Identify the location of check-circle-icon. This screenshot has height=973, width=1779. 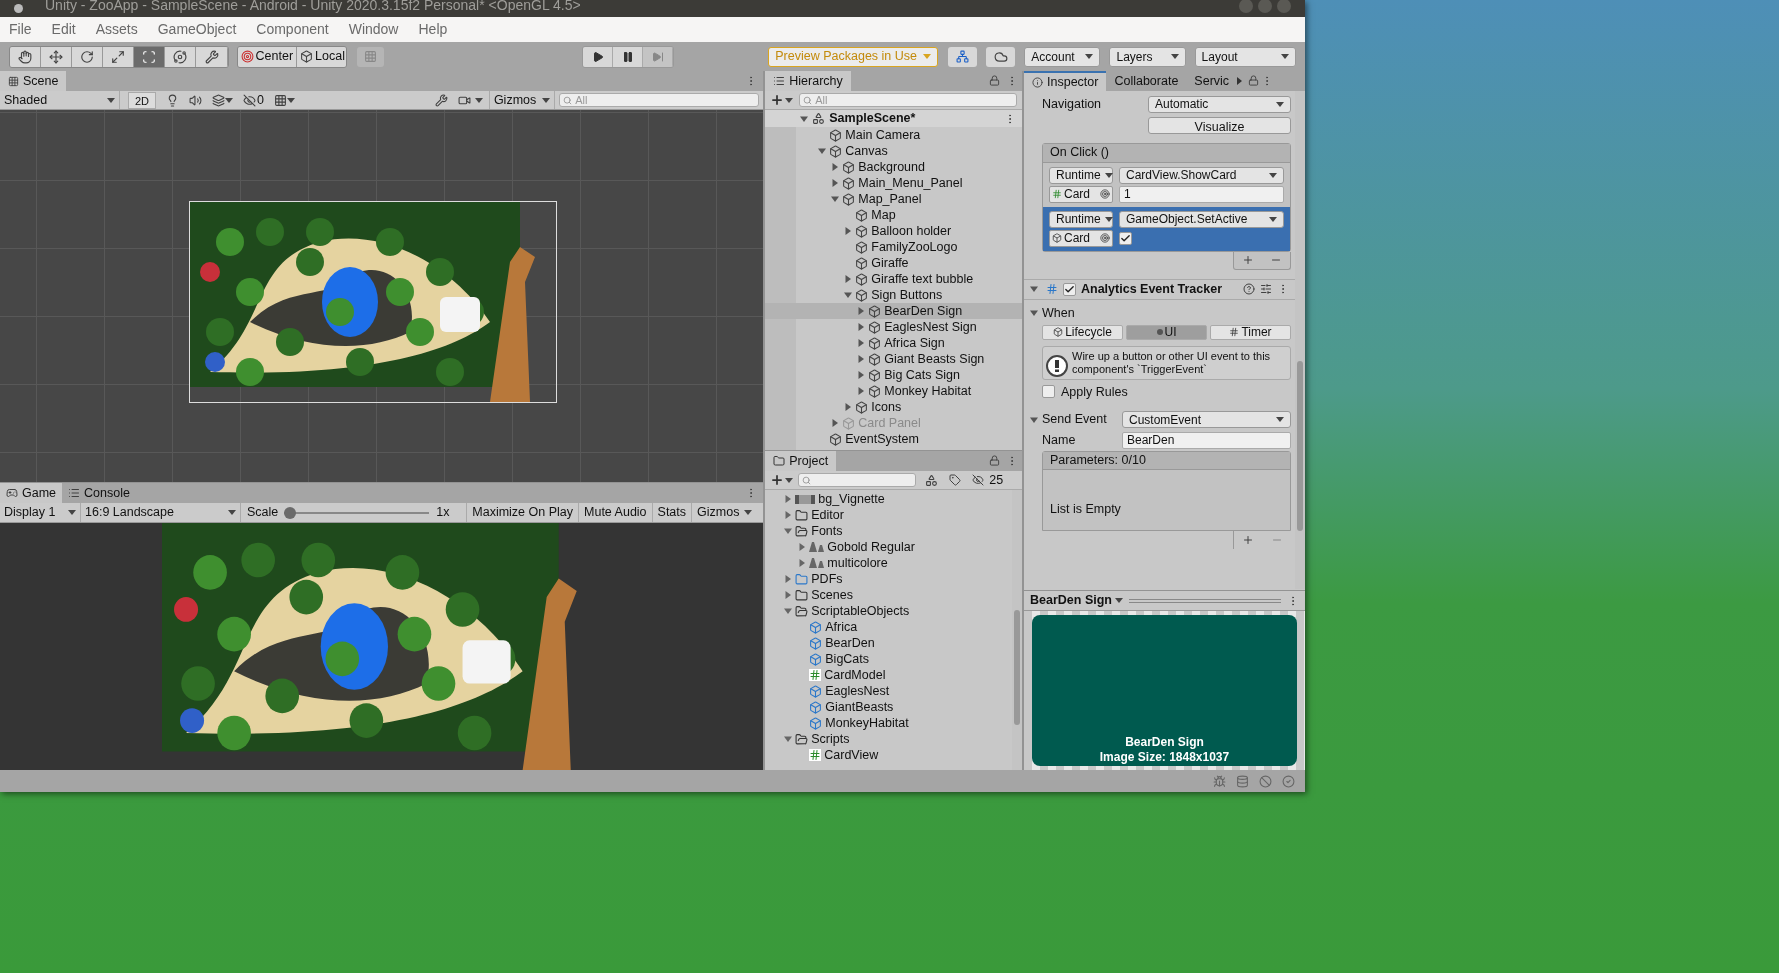
(1288, 781).